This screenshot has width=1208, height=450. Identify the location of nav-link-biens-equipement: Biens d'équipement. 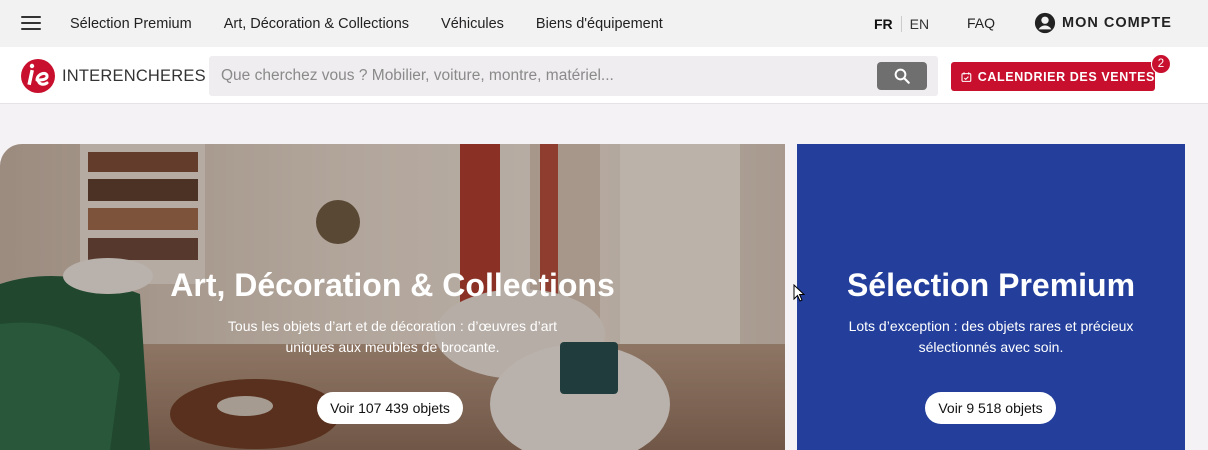
(599, 24).